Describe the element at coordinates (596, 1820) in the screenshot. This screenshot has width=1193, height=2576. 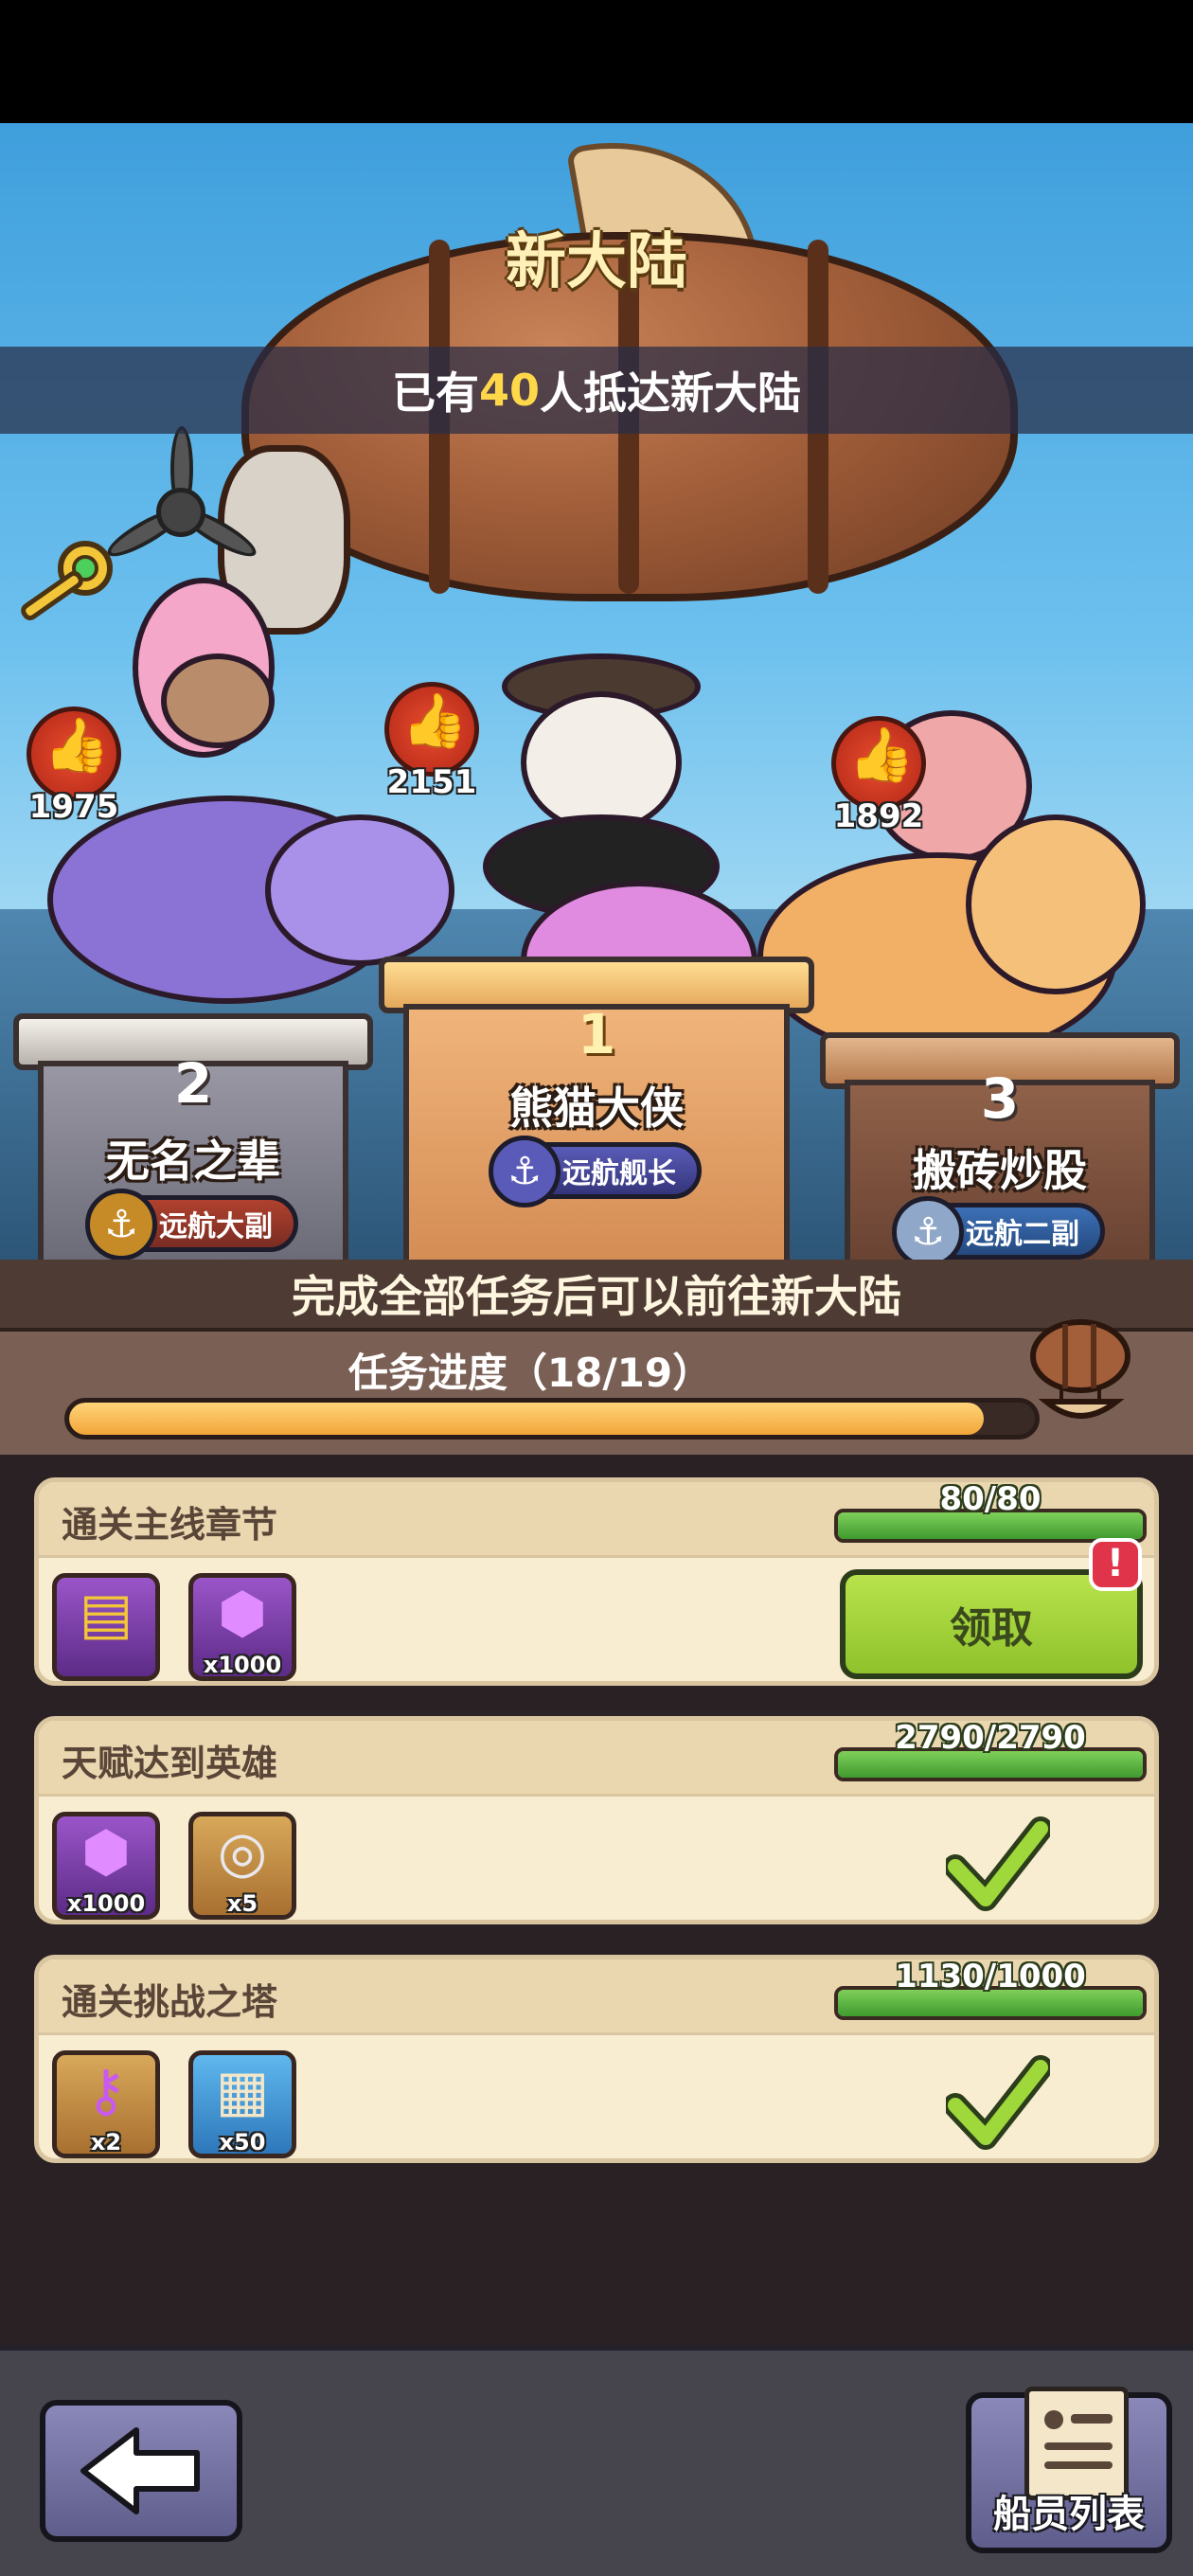
I see `task-card: 天赋达到英雄 2790/2790 ⬢ x1000 ◎ x5` at that location.